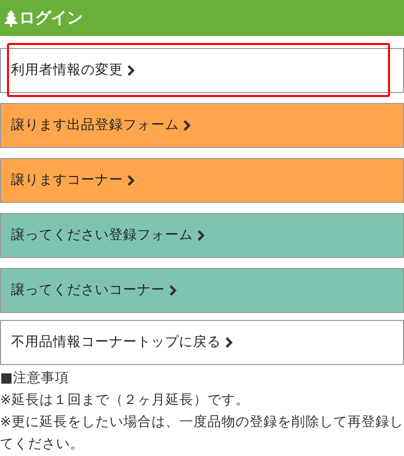 The height and width of the screenshot is (456, 404). I want to click on menu-link: 譲ってくださいコーナー, so click(202, 290).